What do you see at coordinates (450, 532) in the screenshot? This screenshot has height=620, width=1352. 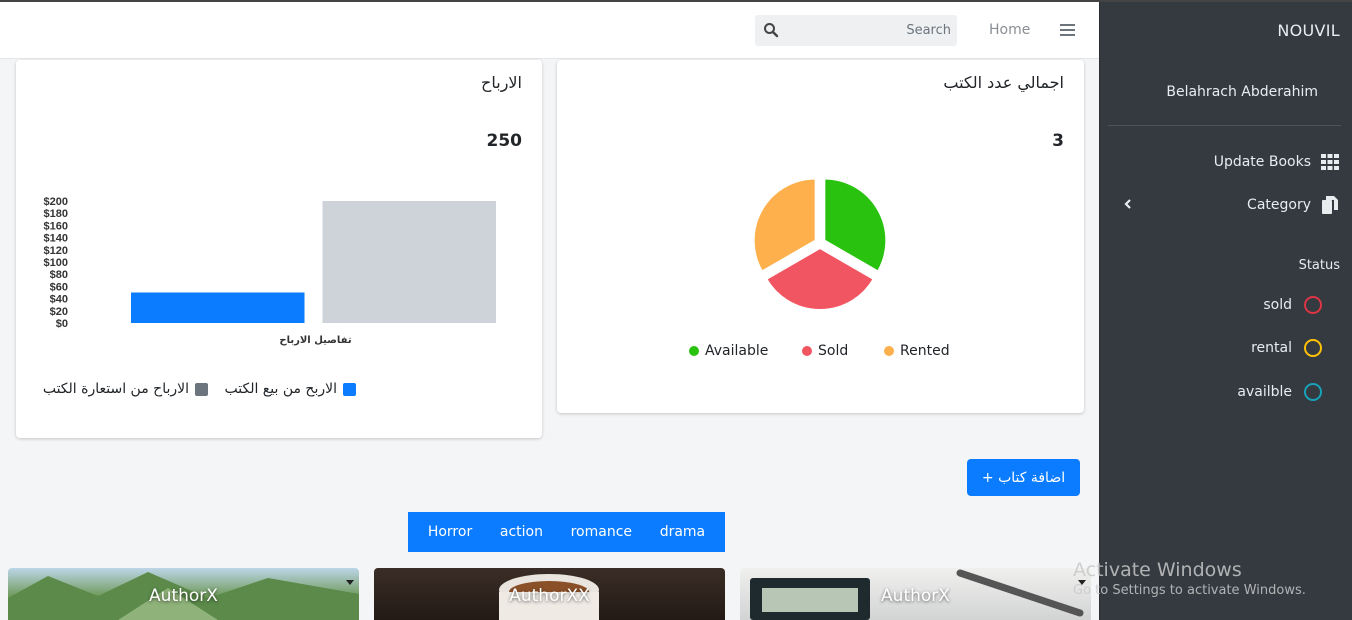 I see `genre-link-horror: Horror` at bounding box center [450, 532].